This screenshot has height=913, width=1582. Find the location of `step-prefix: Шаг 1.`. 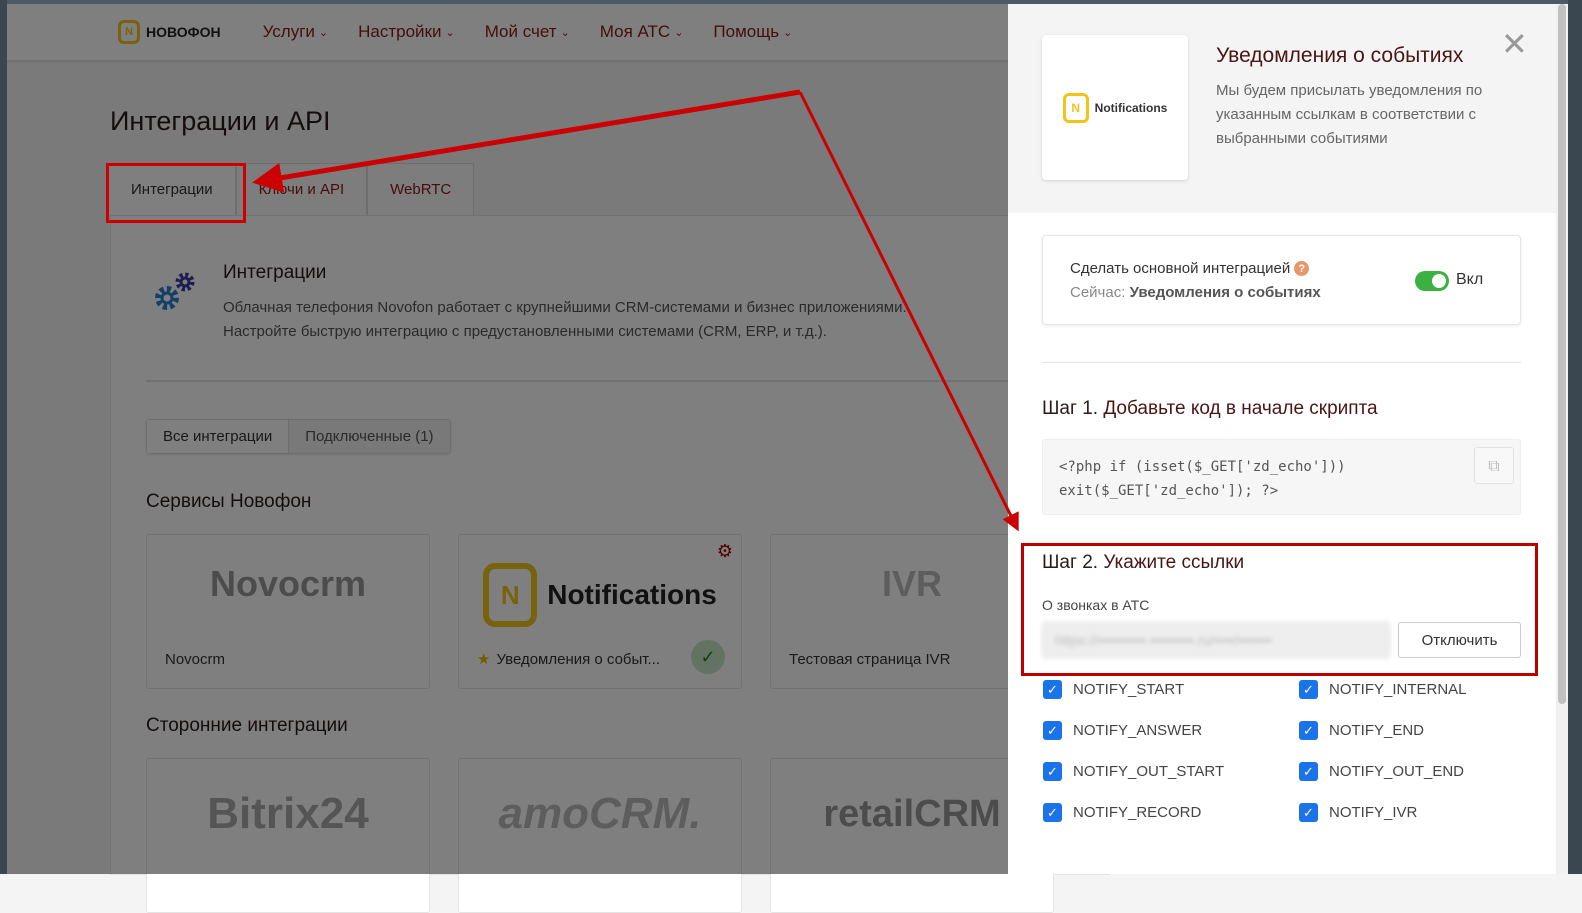

step-prefix: Шаг 1. is located at coordinates (1070, 408).